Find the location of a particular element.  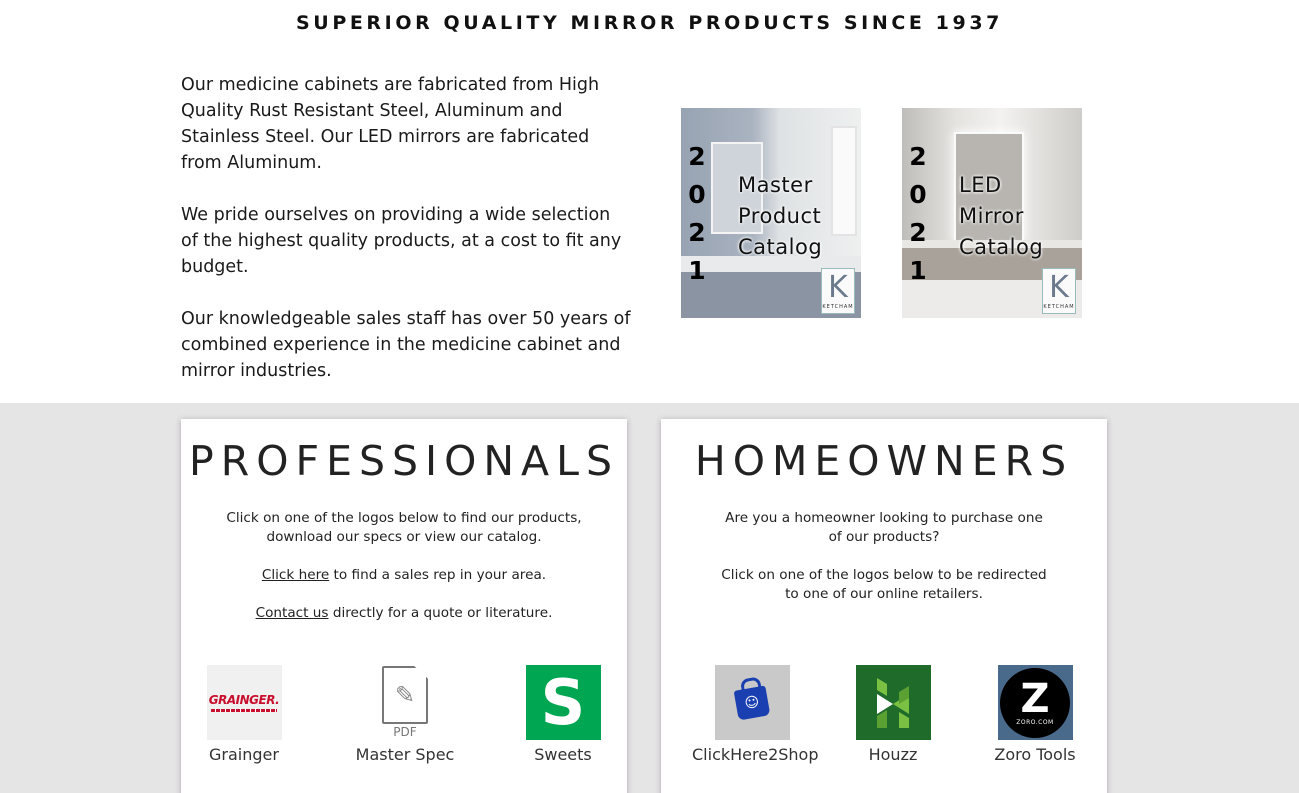

grainger-logo: GRAINGER. is located at coordinates (244, 702).